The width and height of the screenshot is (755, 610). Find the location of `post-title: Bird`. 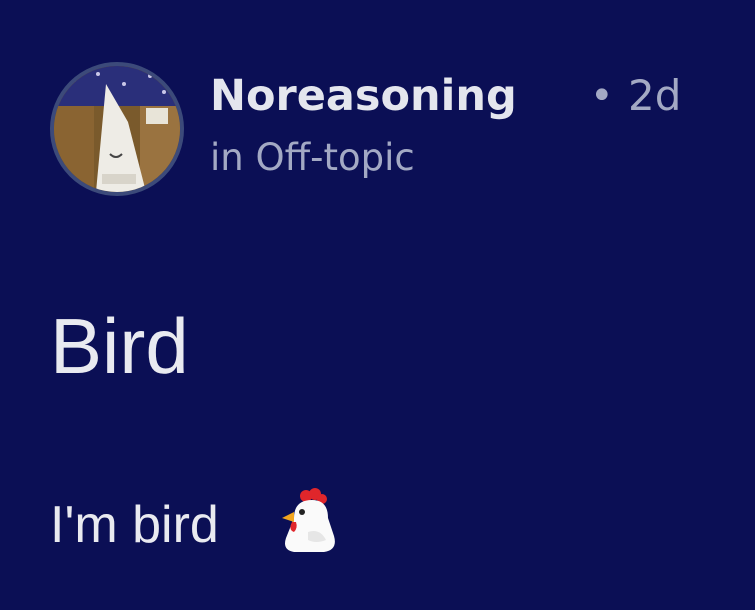

post-title: Bird is located at coordinates (119, 346).